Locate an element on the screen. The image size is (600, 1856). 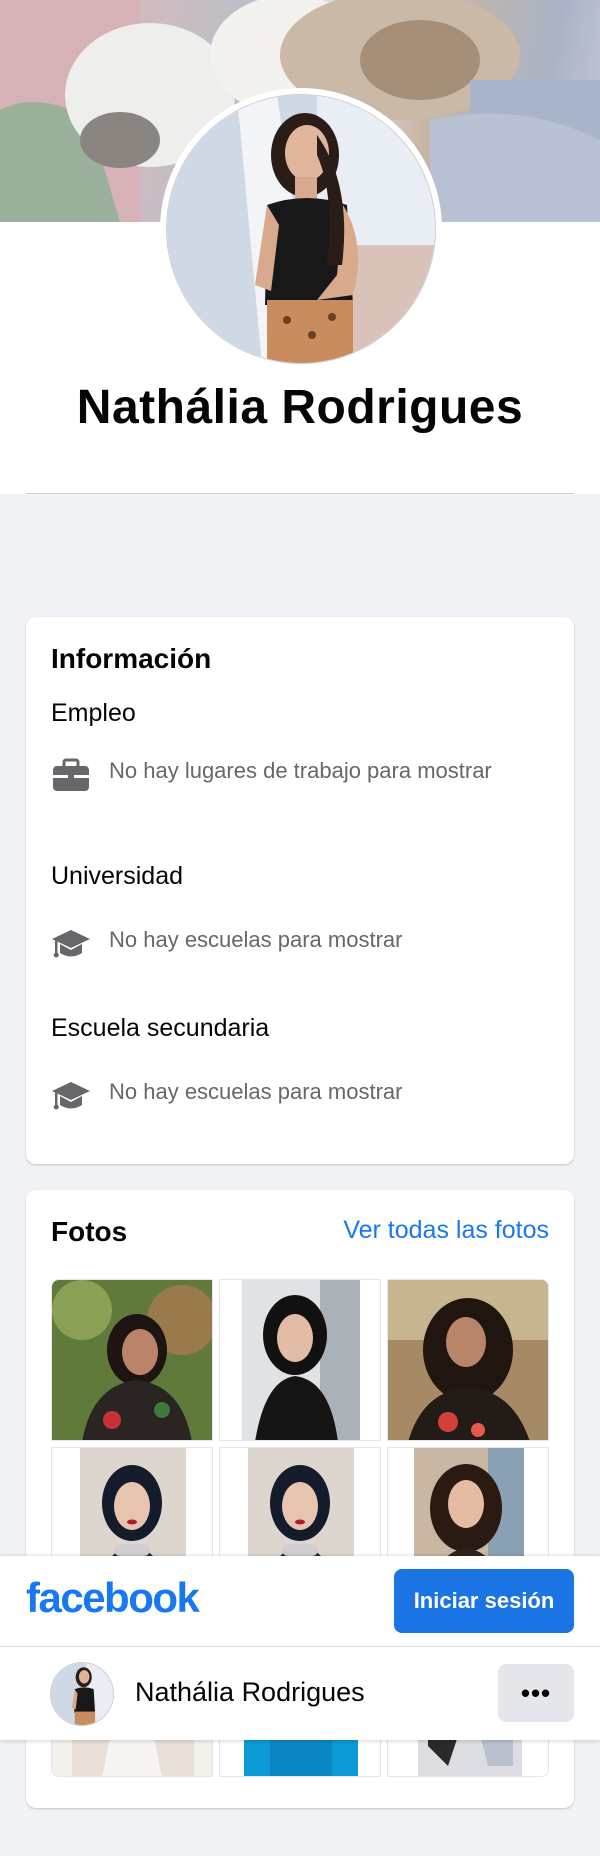
work-info-row: No hay lugares de trabajo para mostrar is located at coordinates (301, 787).